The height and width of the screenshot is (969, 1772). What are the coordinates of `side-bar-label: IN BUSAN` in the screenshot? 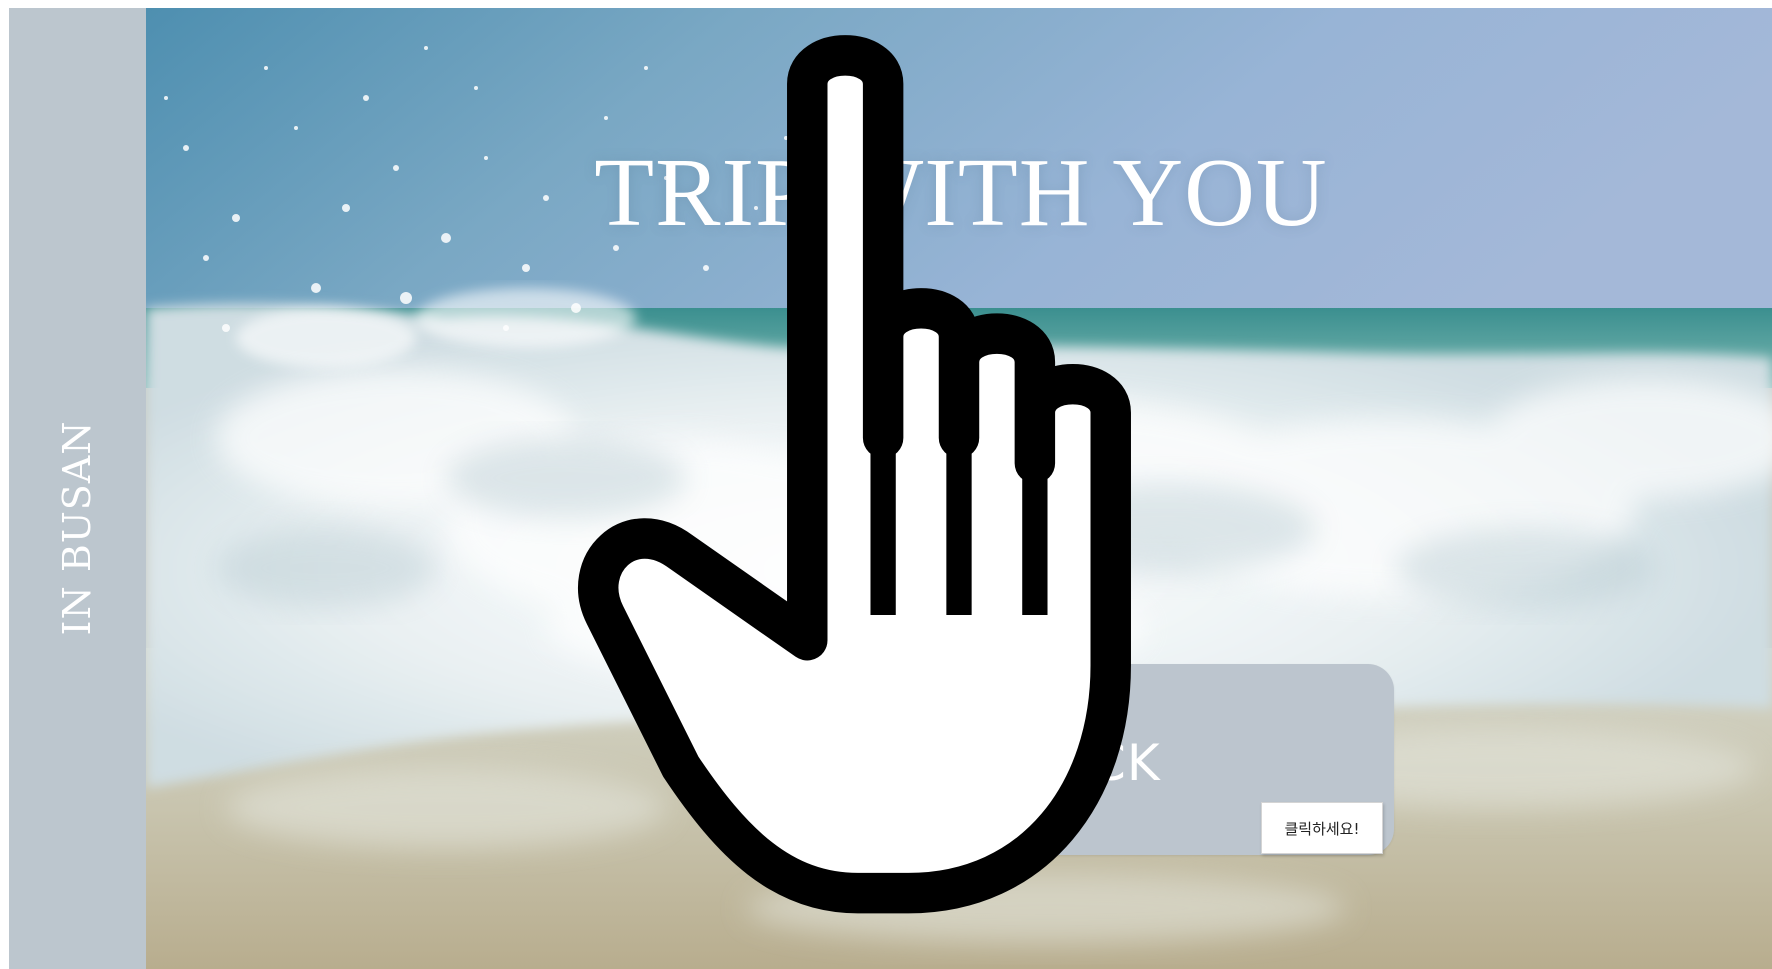 It's located at (77, 528).